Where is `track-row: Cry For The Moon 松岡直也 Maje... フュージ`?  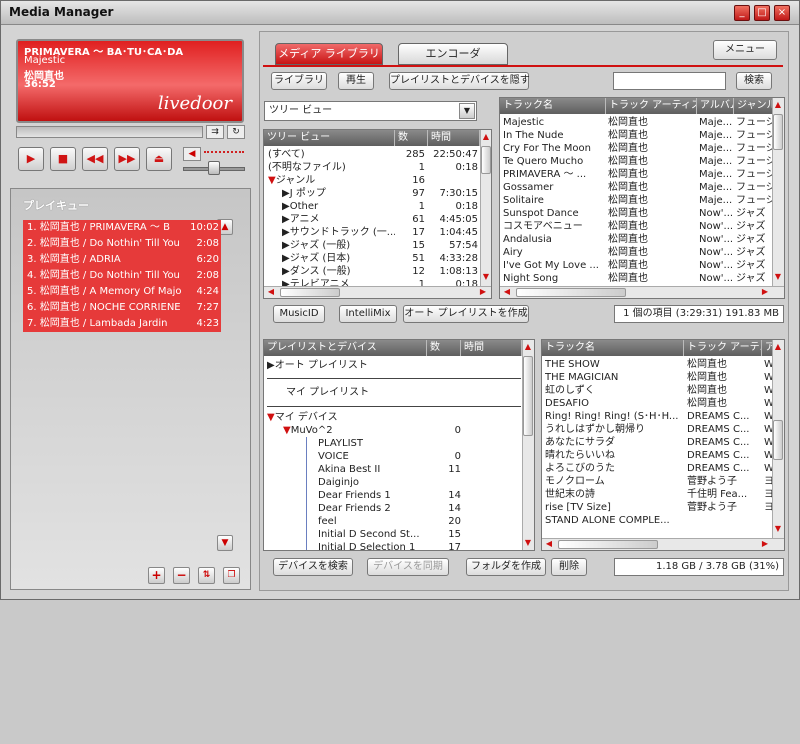 track-row: Cry For The Moon 松岡直也 Maje... フュージ is located at coordinates (636, 148).